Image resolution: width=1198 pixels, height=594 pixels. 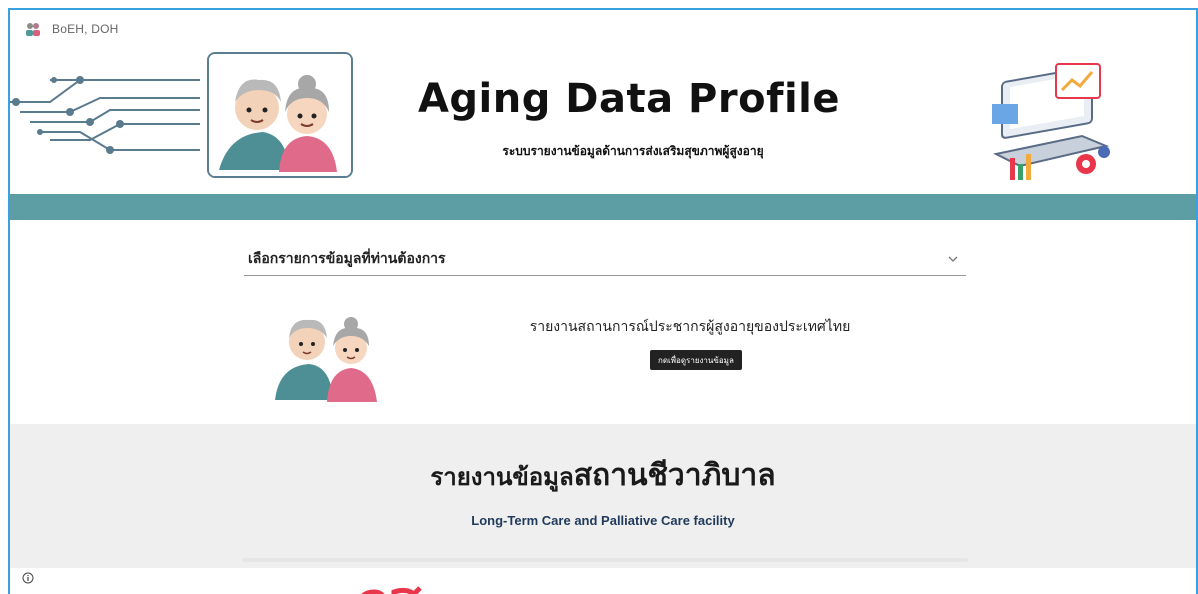 I want to click on data-selector-dropdown: เลือกรายการข้อมูลที่ท่านต้องการ, so click(x=605, y=259).